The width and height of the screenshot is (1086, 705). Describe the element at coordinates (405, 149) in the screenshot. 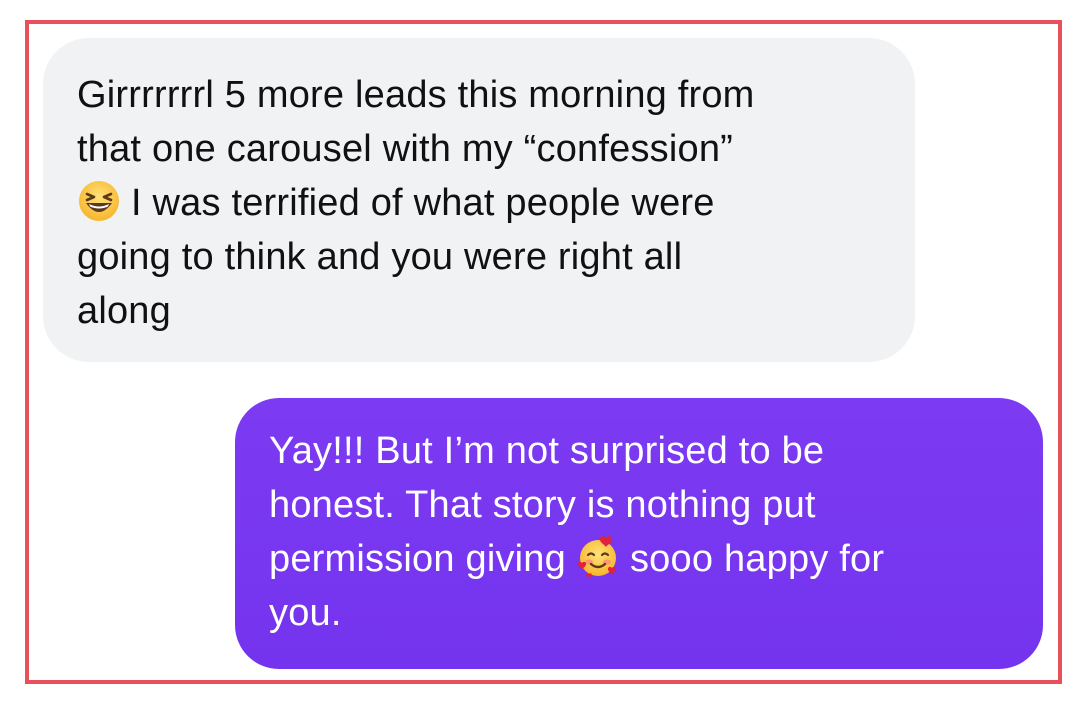

I see `message-line: that one carousel with my “confession”` at that location.